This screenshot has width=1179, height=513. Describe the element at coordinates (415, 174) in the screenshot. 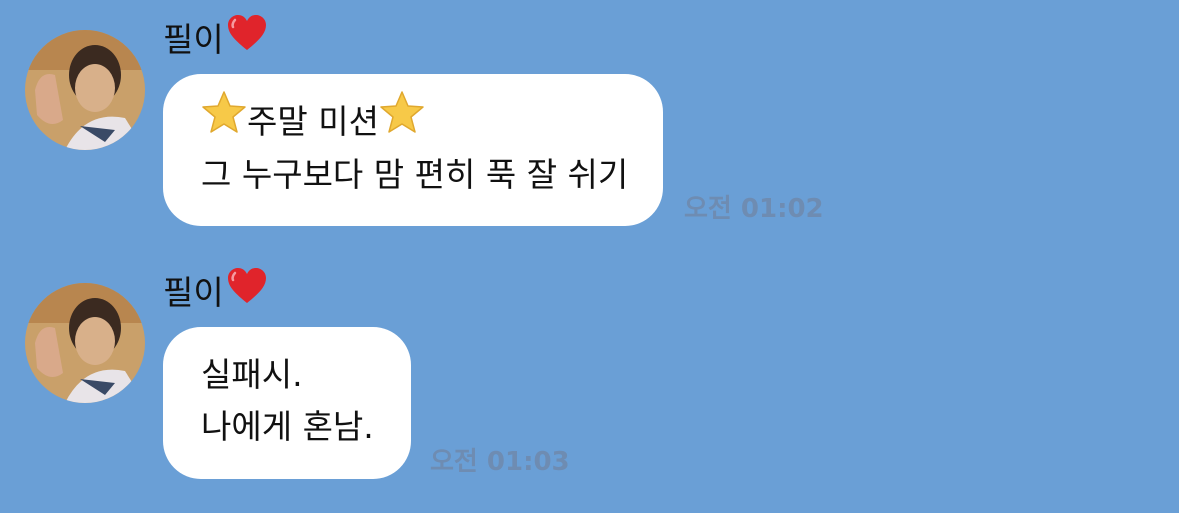

I see `message-line: 그 누구보다 맘 편히 푹 잘 쉬기` at that location.